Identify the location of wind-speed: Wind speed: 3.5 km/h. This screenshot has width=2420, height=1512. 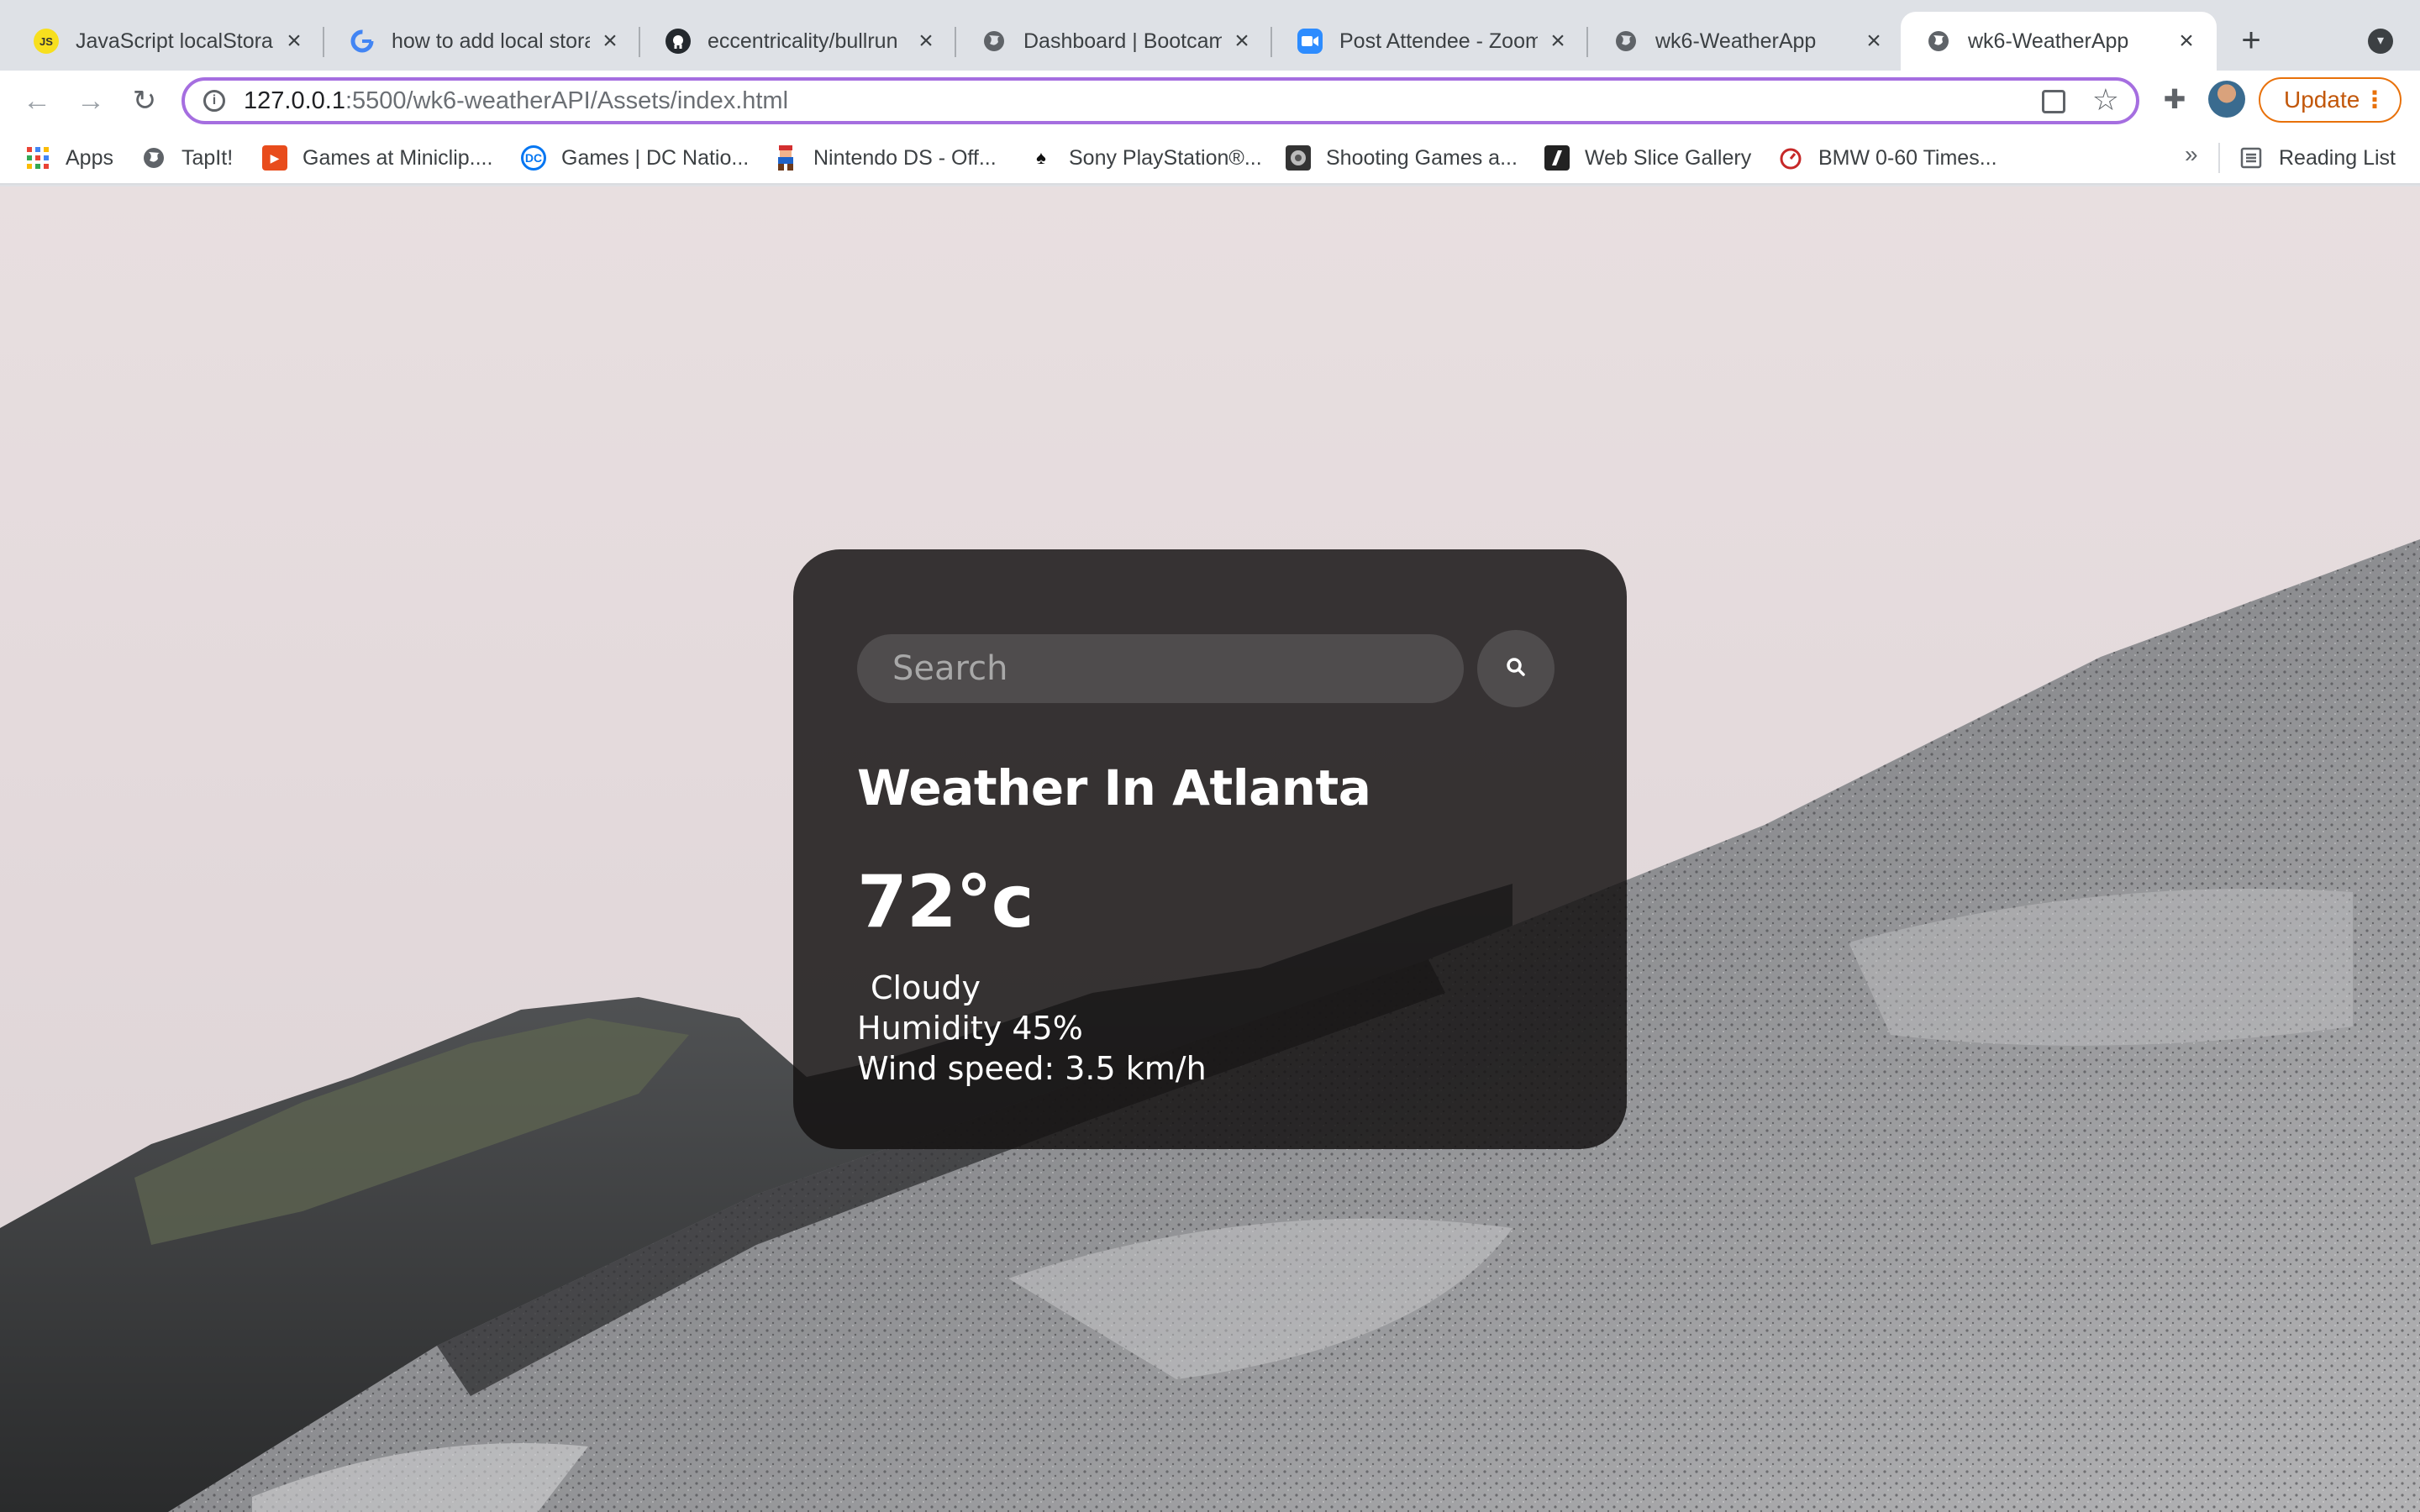
(1032, 1068).